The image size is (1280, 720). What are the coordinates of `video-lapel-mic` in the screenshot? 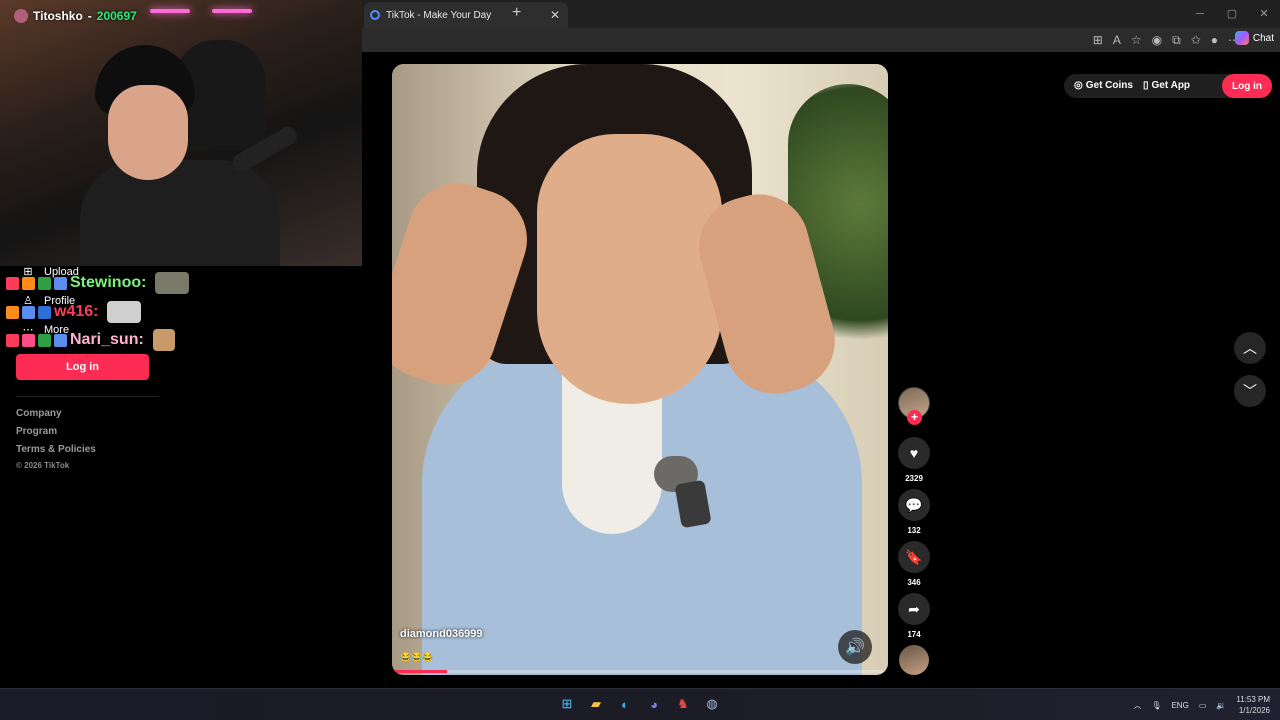 It's located at (683, 495).